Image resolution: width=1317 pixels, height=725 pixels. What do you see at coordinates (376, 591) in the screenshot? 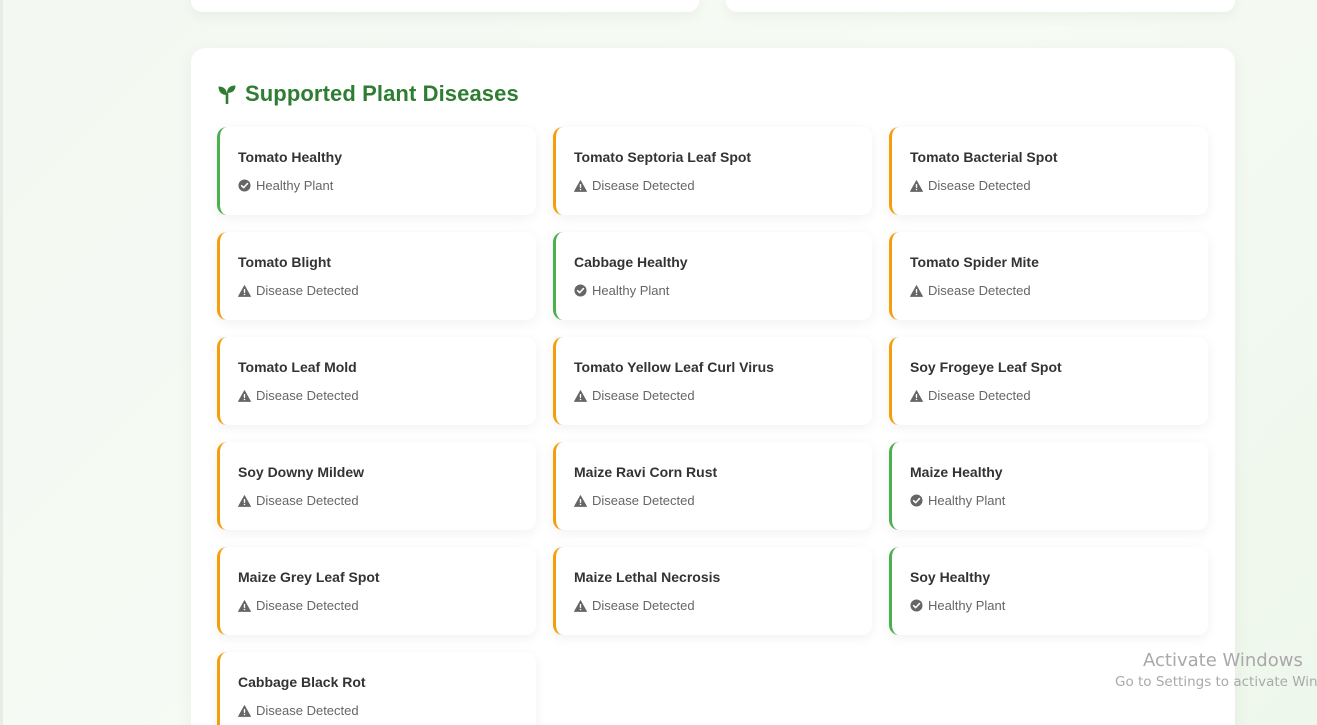
I see `disease-card: Maize Grey Leaf Spot Disease Detected` at bounding box center [376, 591].